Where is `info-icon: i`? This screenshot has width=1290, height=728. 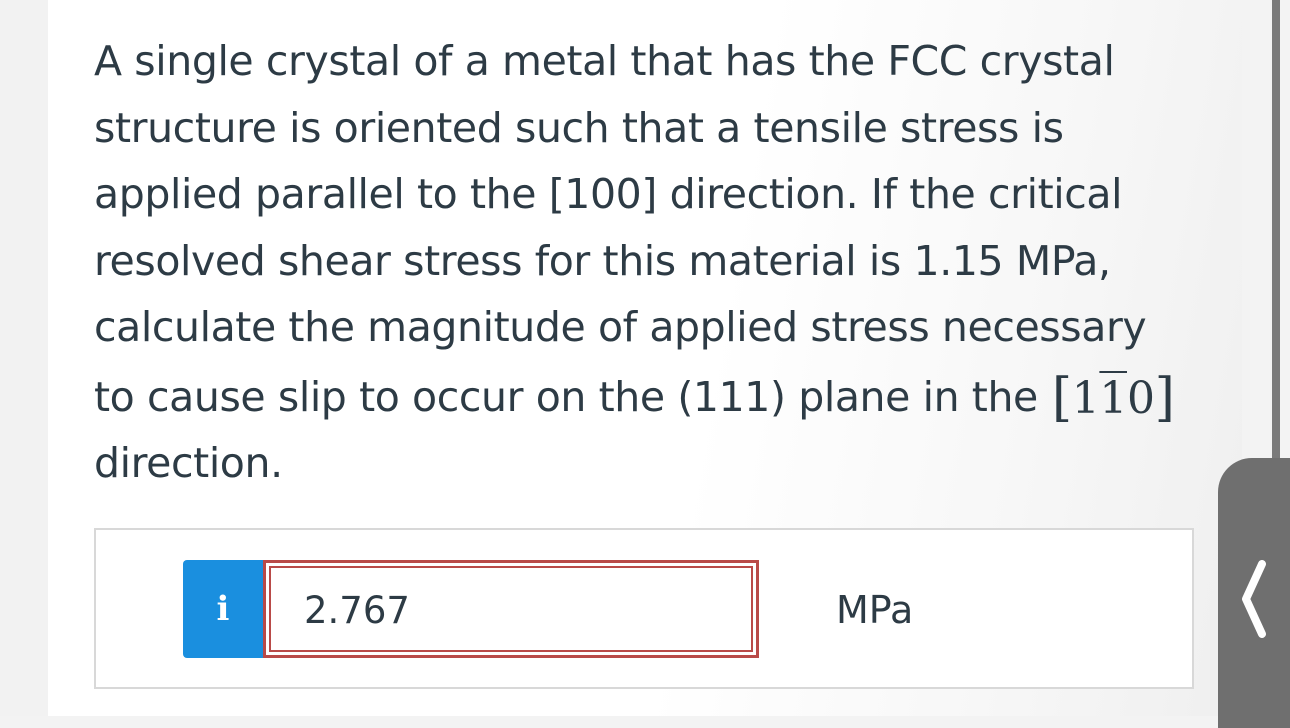 info-icon: i is located at coordinates (223, 609).